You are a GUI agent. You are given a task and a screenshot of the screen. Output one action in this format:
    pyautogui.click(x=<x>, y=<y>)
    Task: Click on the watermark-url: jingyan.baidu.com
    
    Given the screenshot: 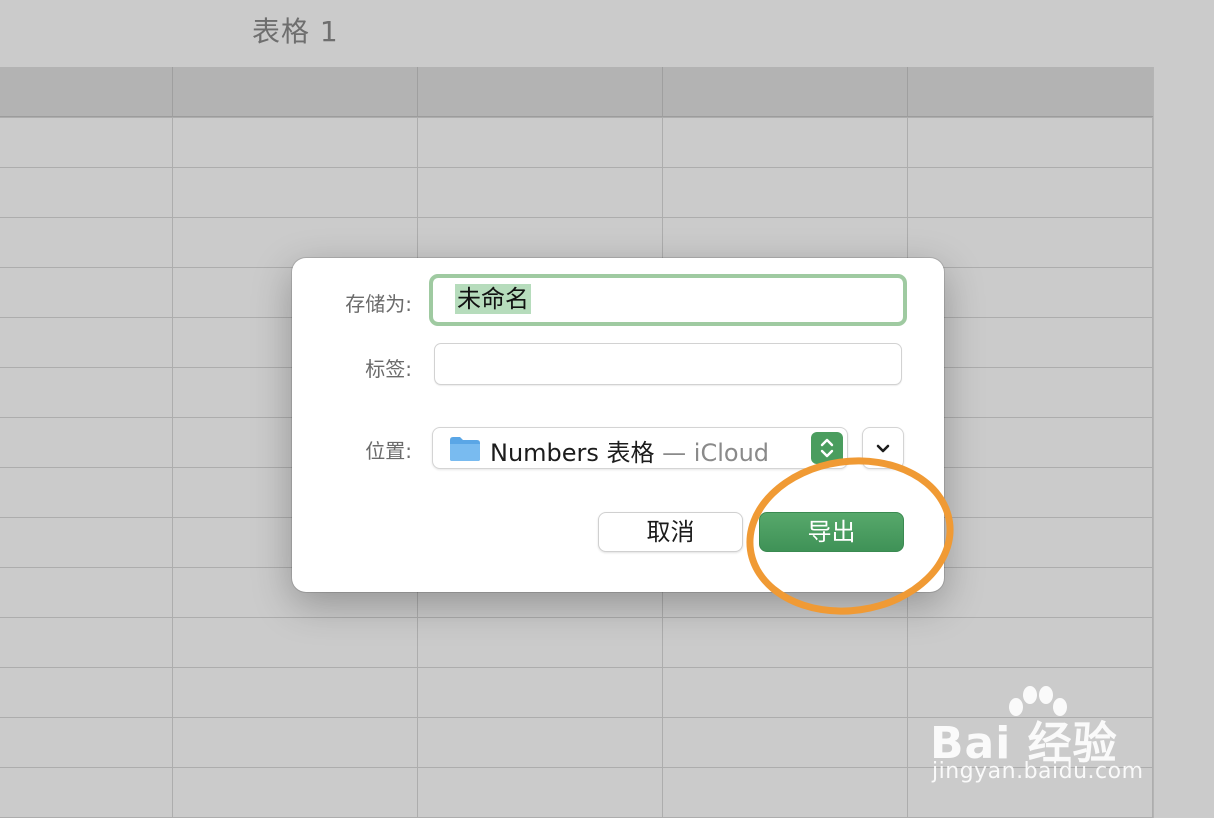 What is the action you would take?
    pyautogui.click(x=1038, y=771)
    